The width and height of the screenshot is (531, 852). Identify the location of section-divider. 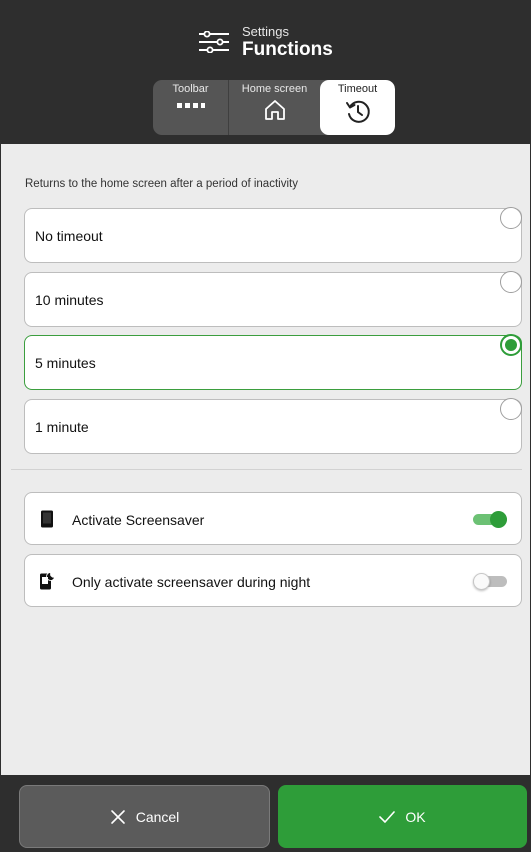
(266, 469).